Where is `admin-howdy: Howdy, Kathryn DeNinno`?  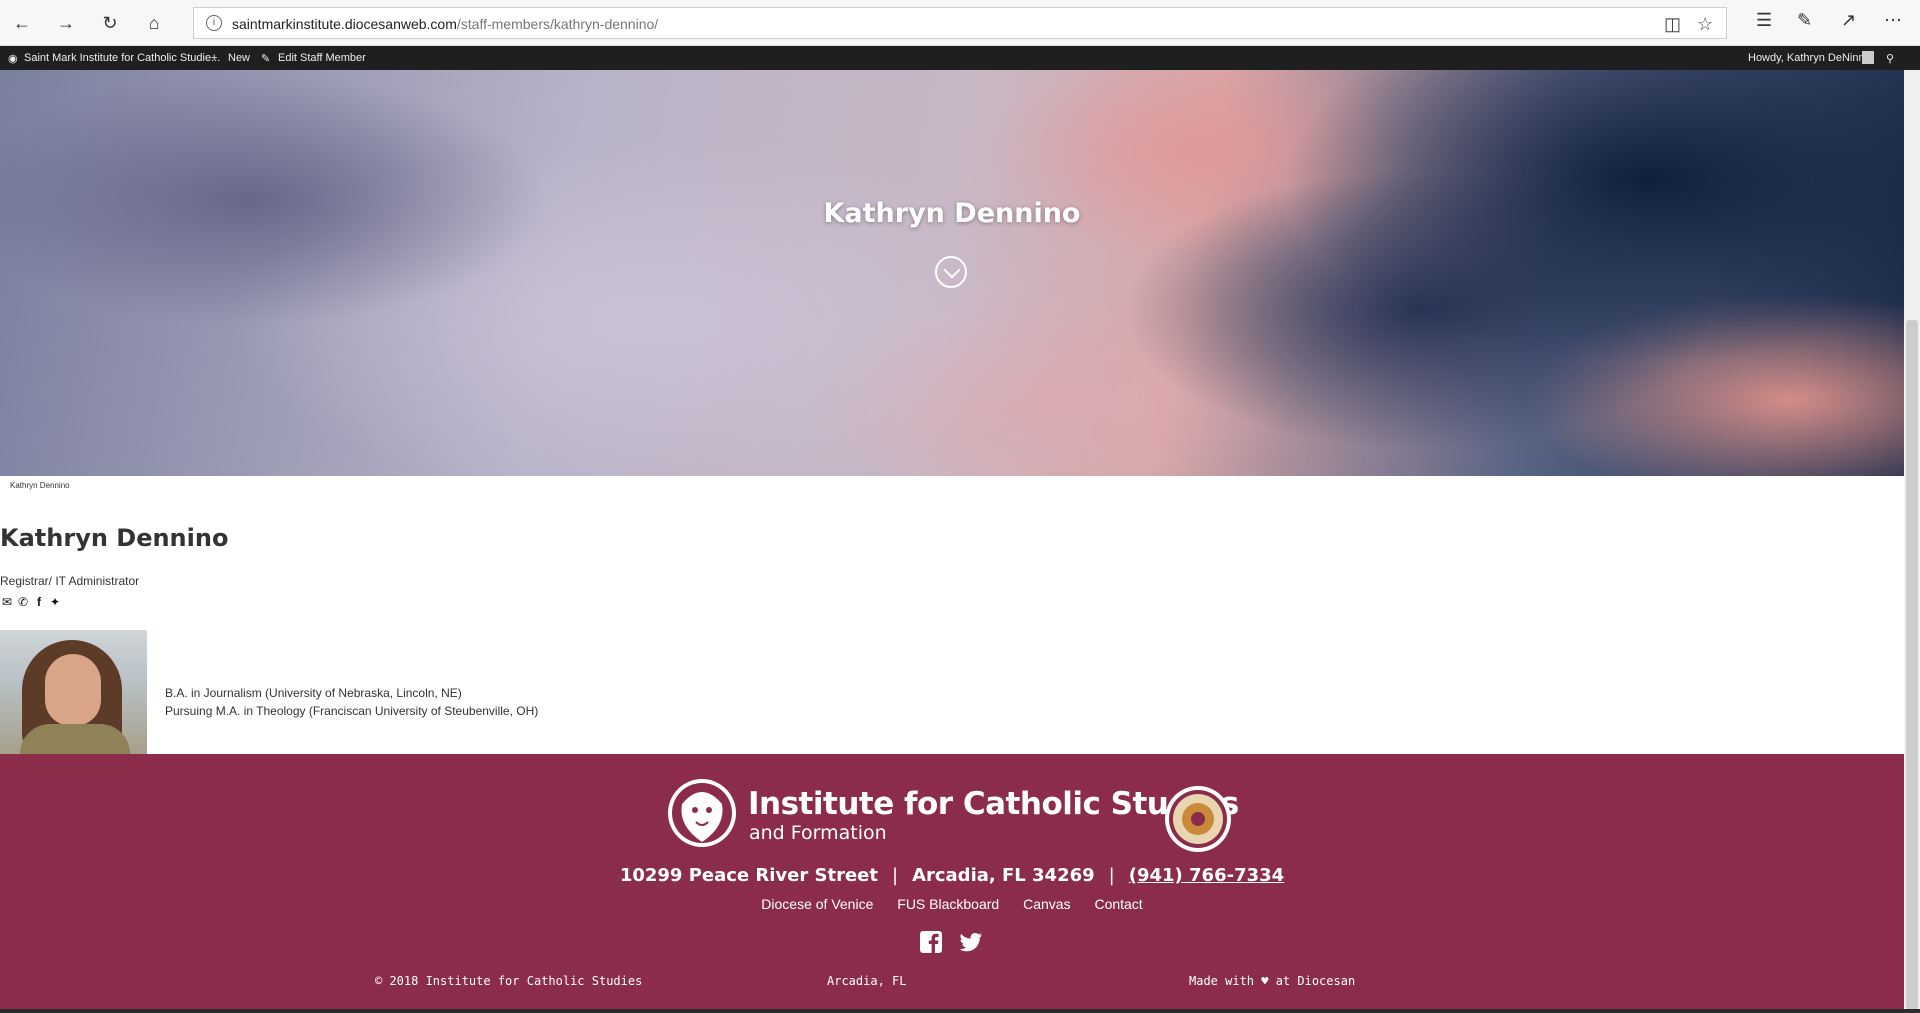
admin-howdy: Howdy, Kathryn DeNinno is located at coordinates (1809, 58).